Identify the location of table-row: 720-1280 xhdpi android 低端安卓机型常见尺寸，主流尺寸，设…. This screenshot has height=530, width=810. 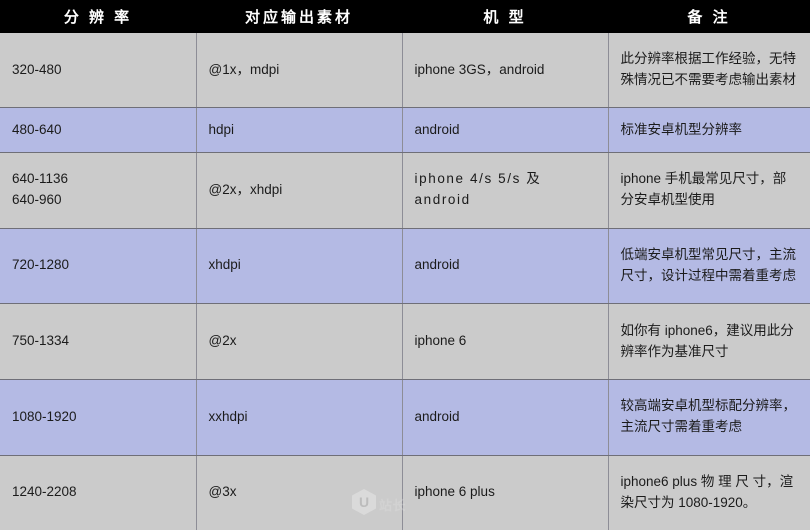
(405, 266).